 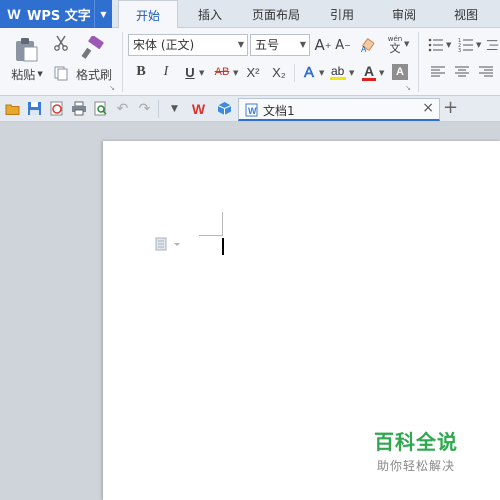 I want to click on text-cursor, so click(x=223, y=246).